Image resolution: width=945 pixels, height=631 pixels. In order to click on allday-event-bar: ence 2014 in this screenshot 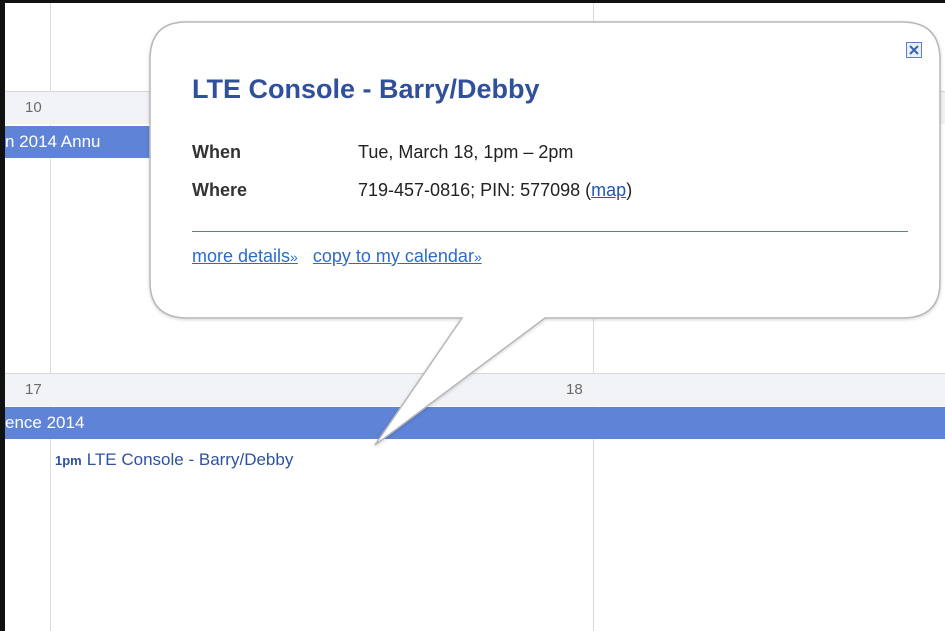, I will do `click(475, 423)`.